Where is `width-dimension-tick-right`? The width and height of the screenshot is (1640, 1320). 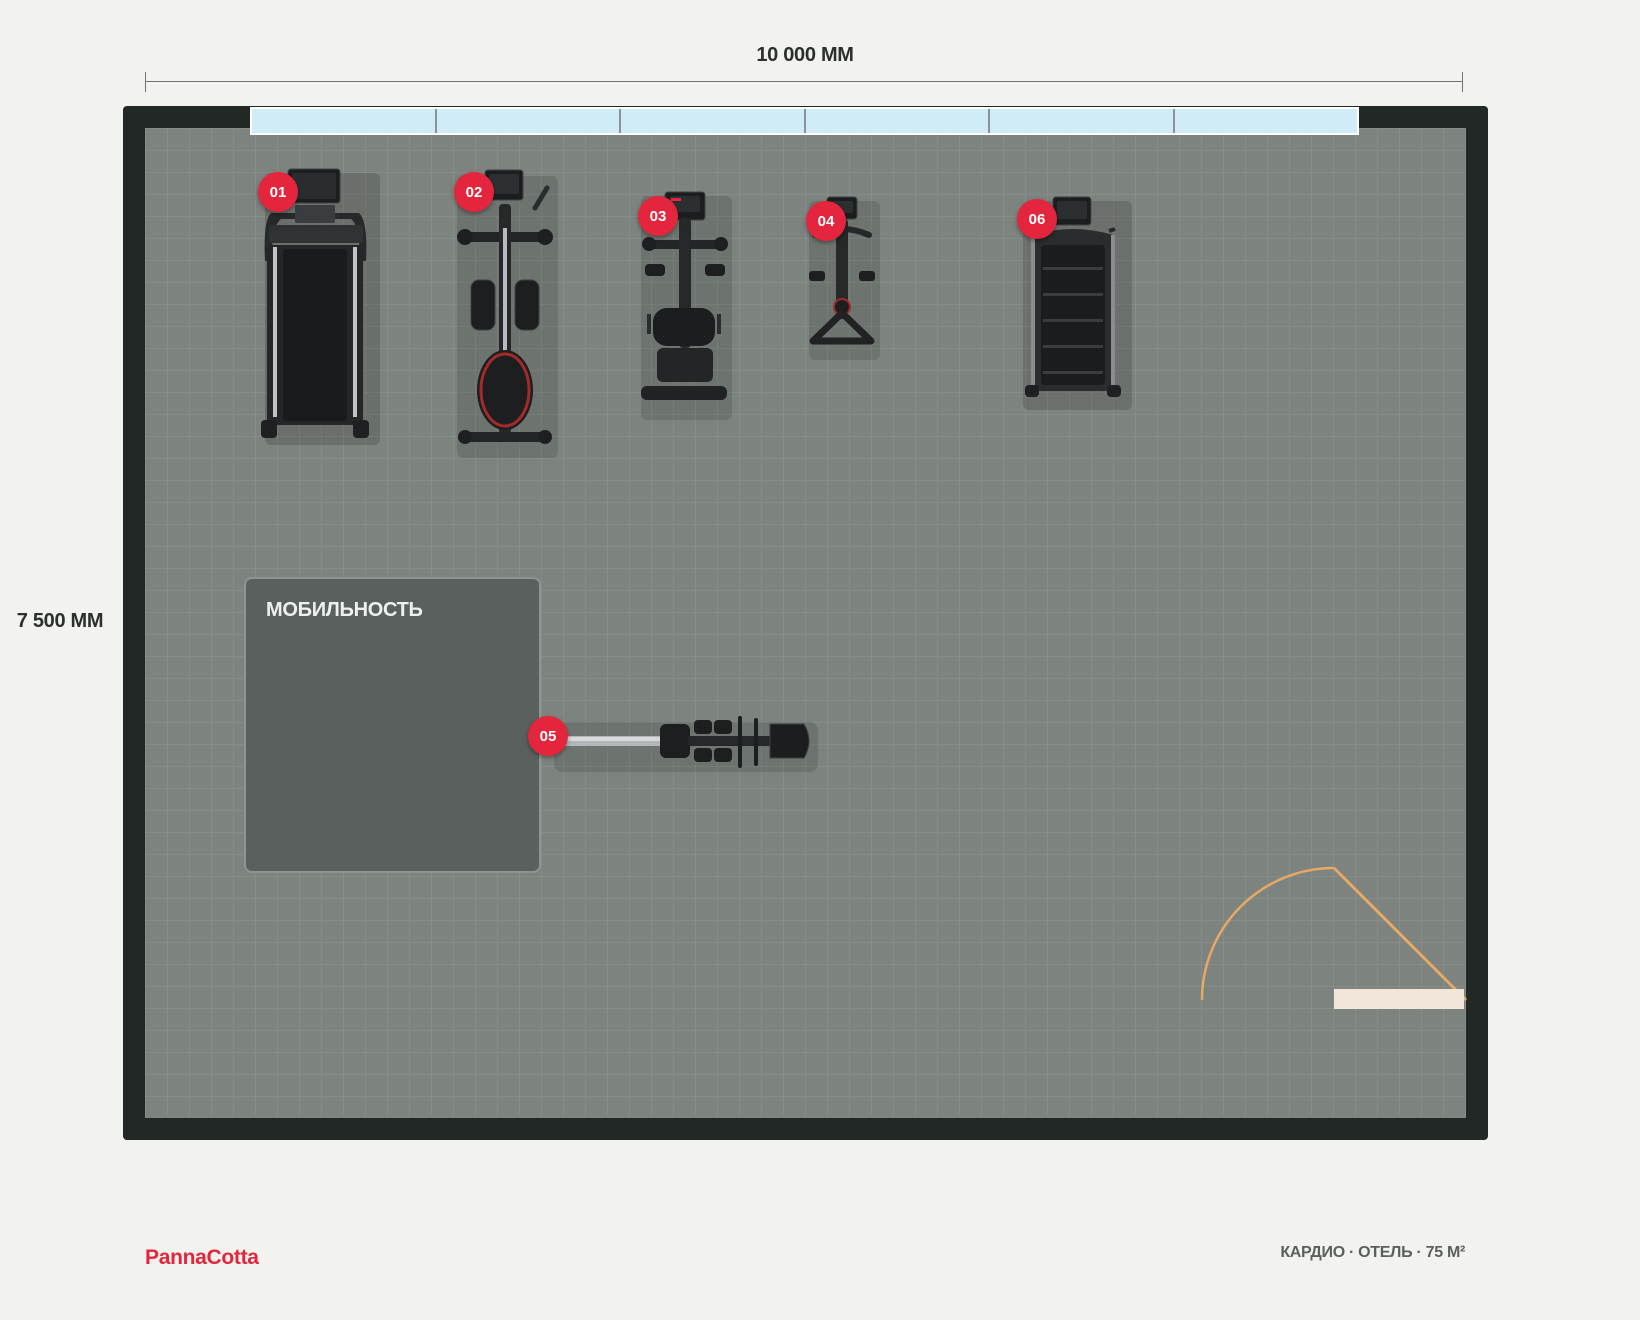 width-dimension-tick-right is located at coordinates (1462, 82).